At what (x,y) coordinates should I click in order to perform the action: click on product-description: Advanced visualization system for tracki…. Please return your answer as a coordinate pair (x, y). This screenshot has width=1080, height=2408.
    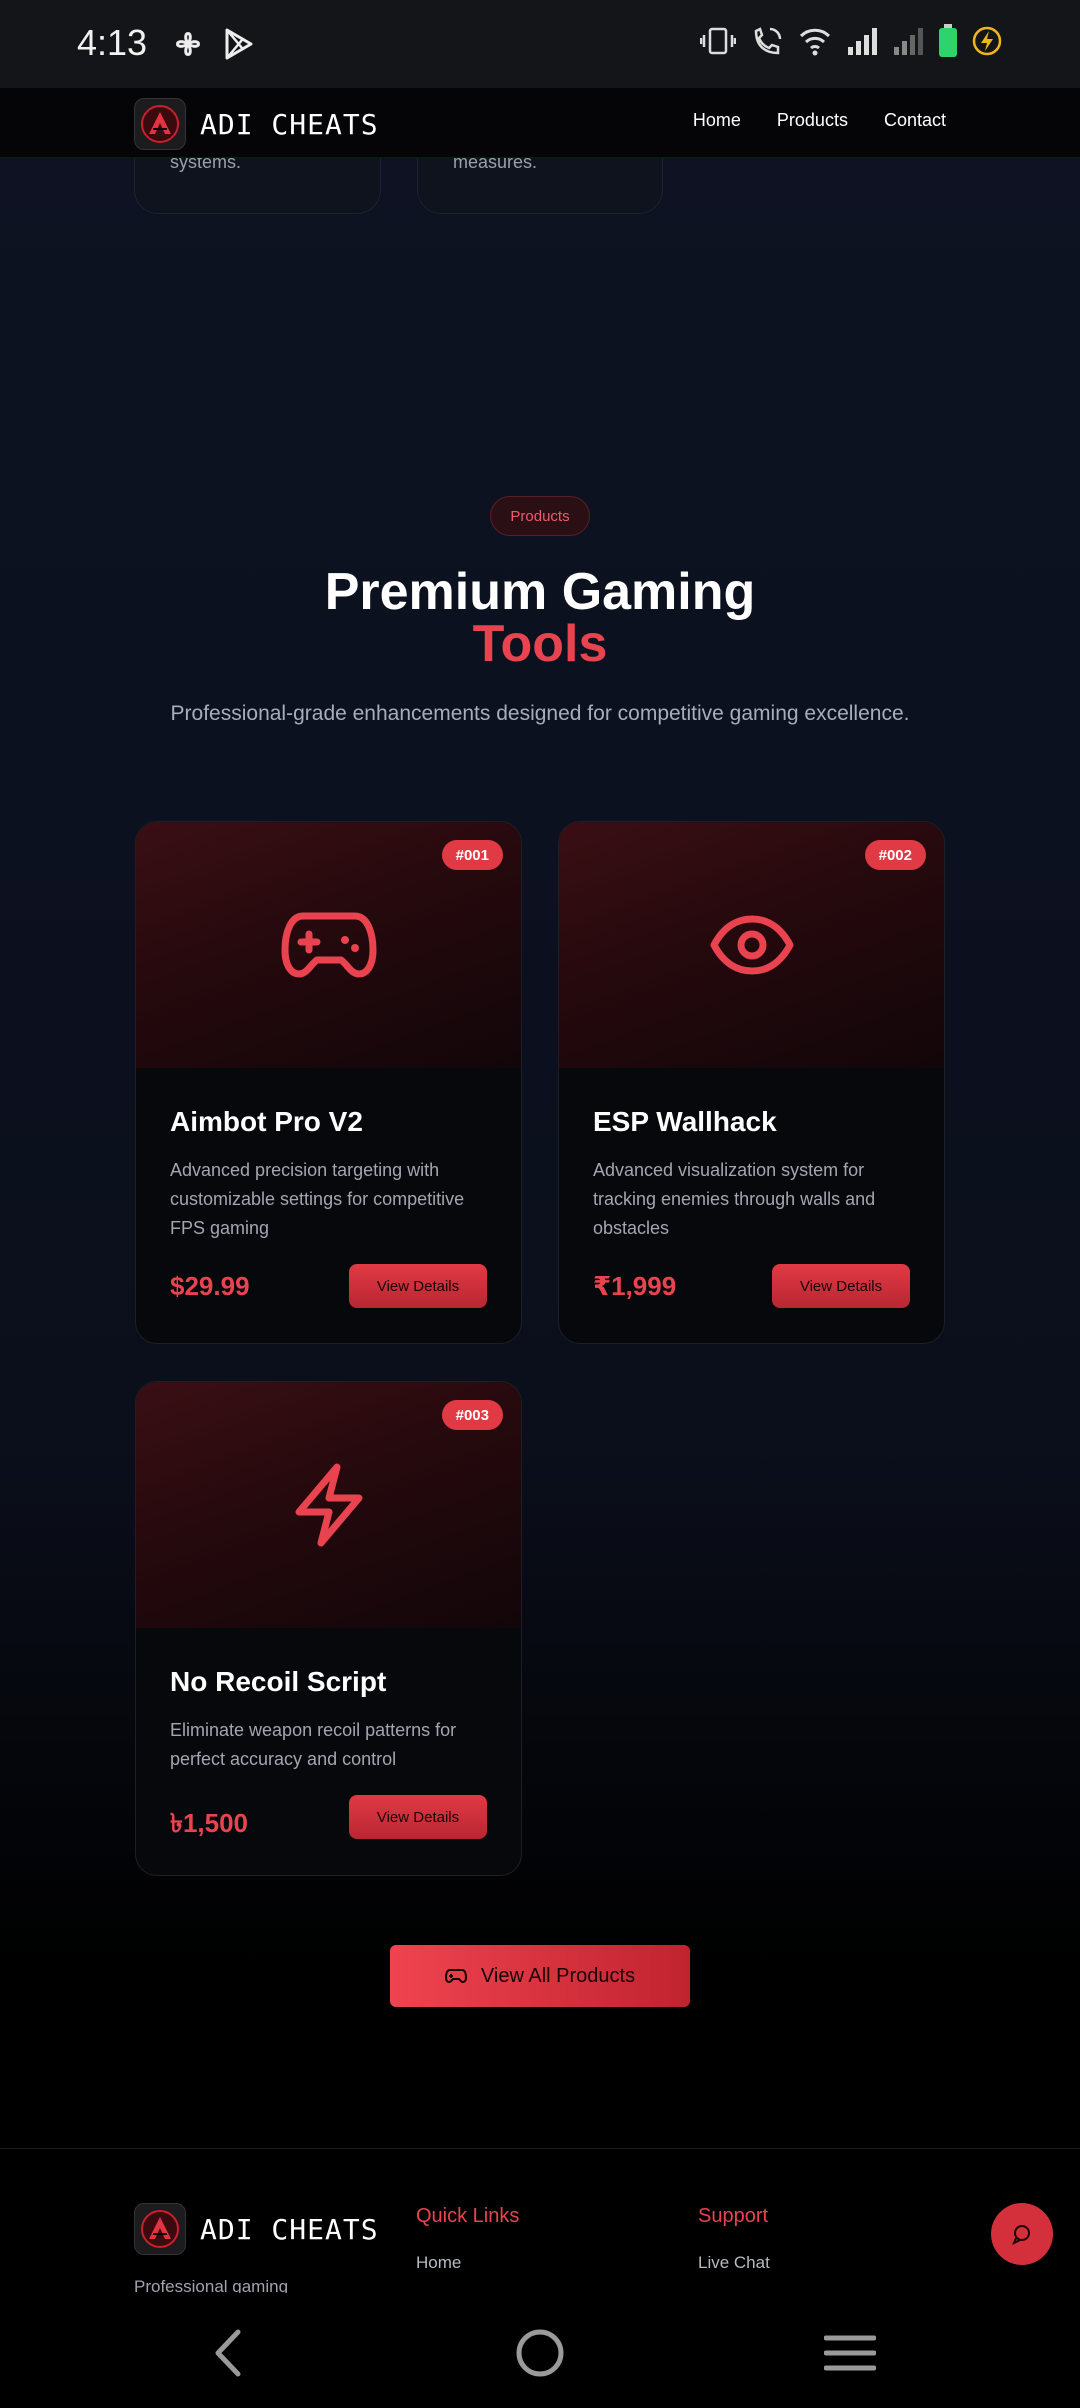
    Looking at the image, I should click on (734, 1199).